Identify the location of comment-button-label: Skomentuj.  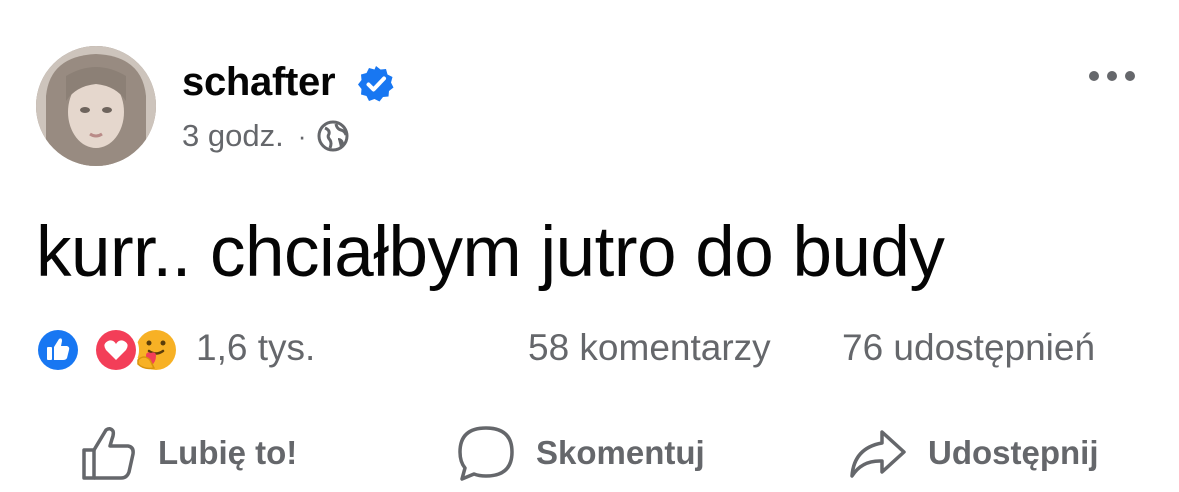
(620, 452).